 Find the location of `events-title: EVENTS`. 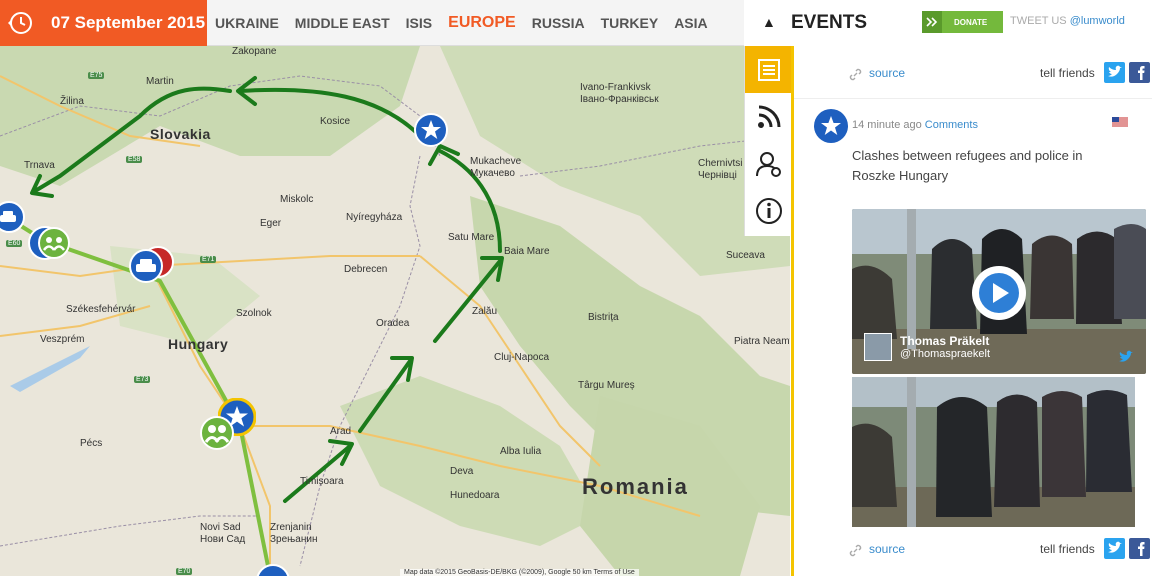

events-title: EVENTS is located at coordinates (829, 22).